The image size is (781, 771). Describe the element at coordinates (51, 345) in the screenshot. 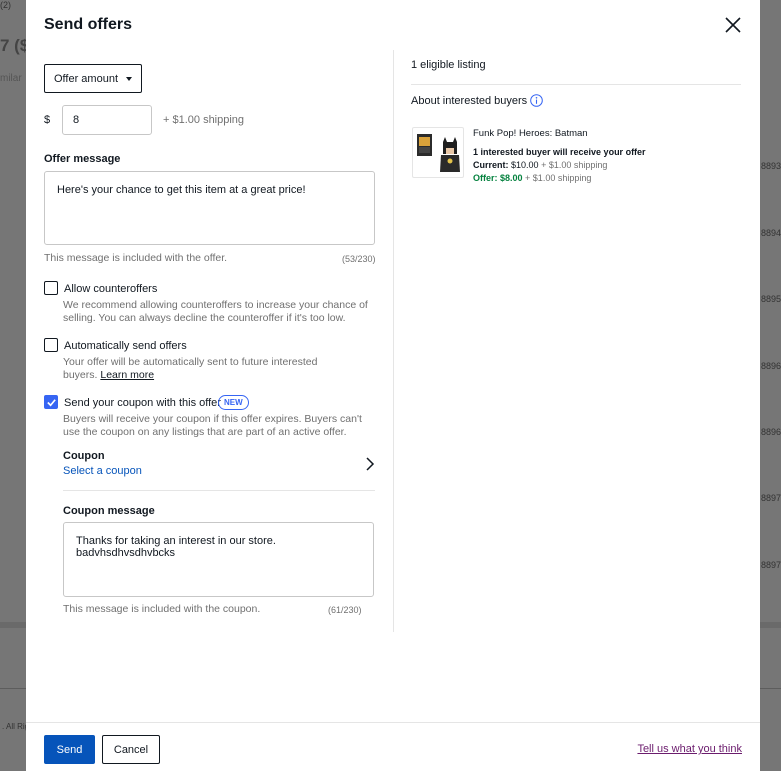

I see `auto-send-checkbox` at that location.